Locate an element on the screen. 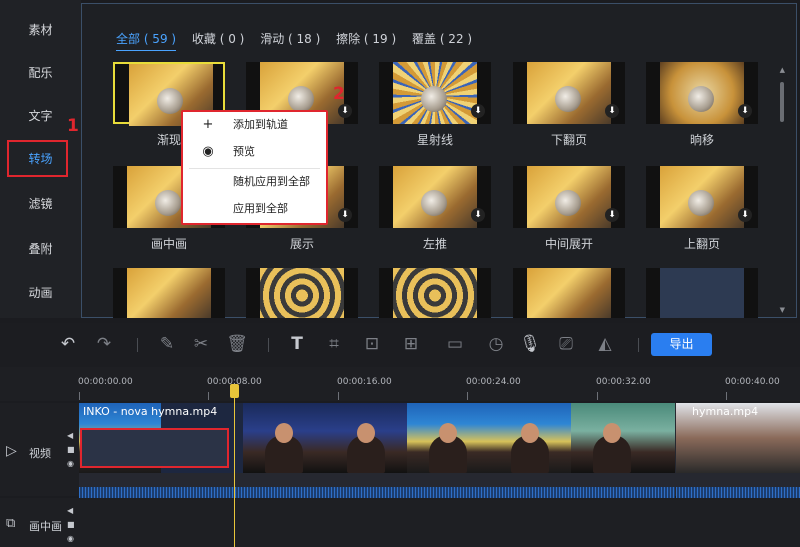 The image size is (800, 547). transition-label: 上翻页 is located at coordinates (701, 244).